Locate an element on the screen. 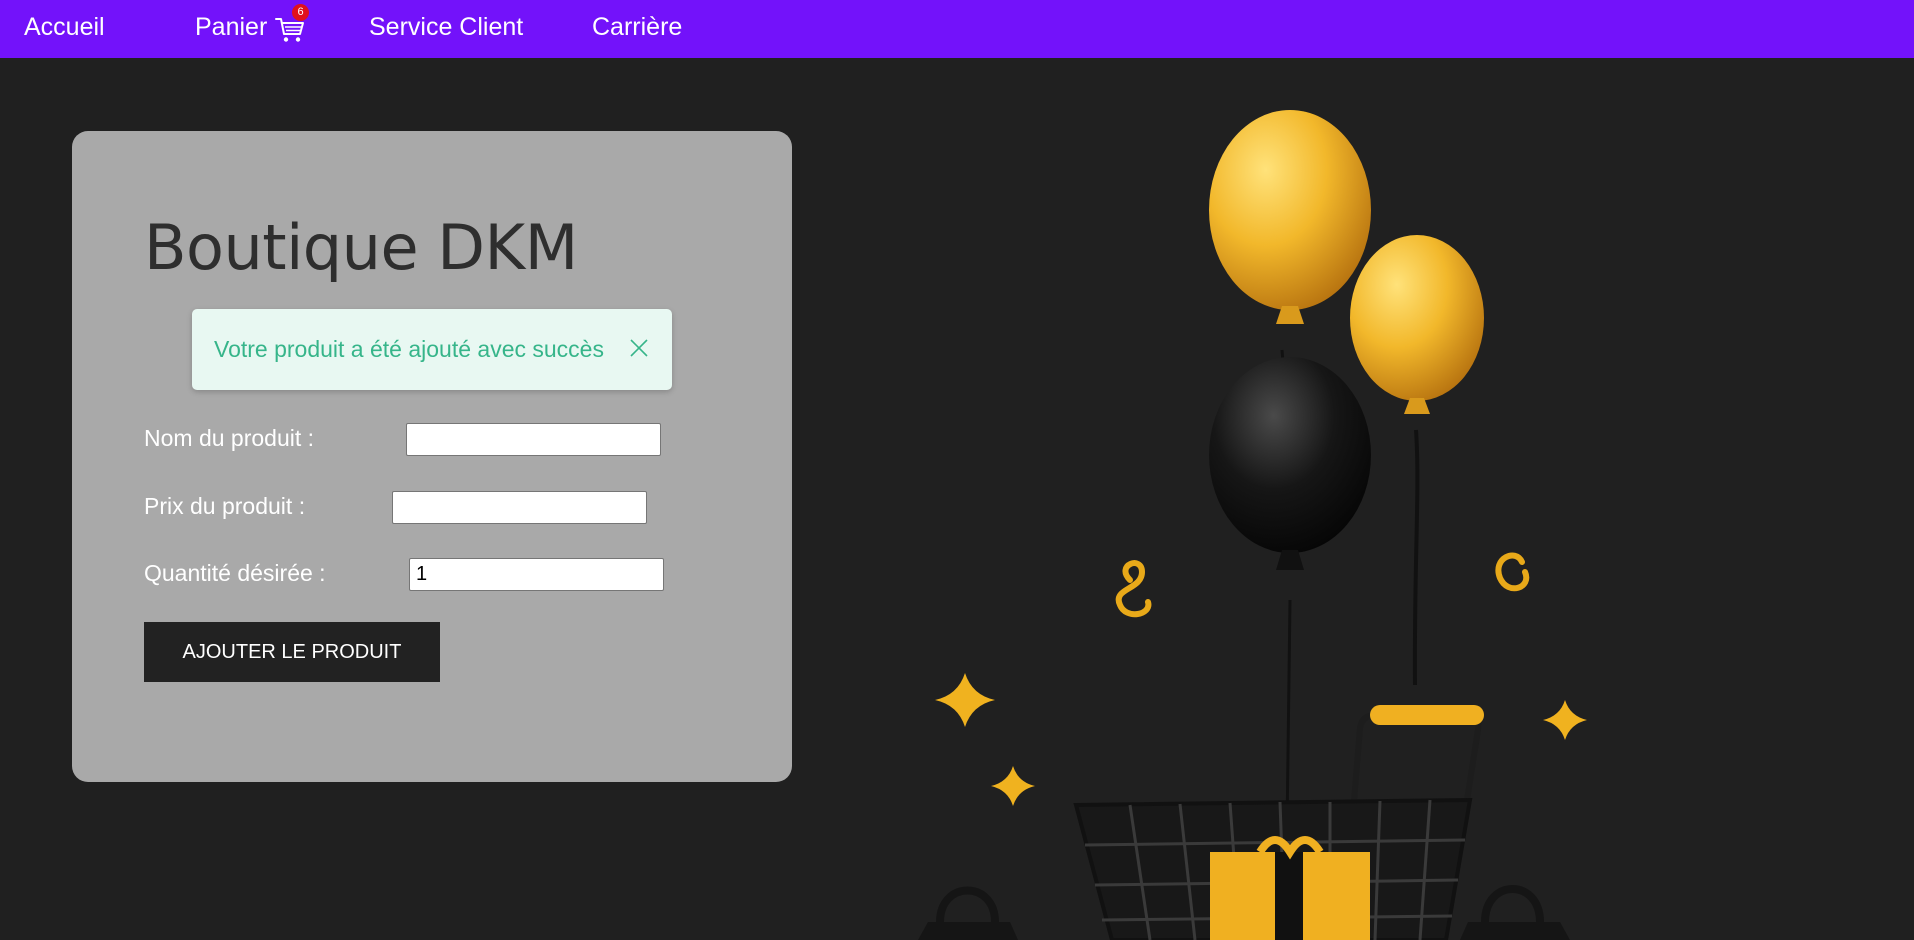  page-title: Boutique DKM is located at coordinates (361, 247).